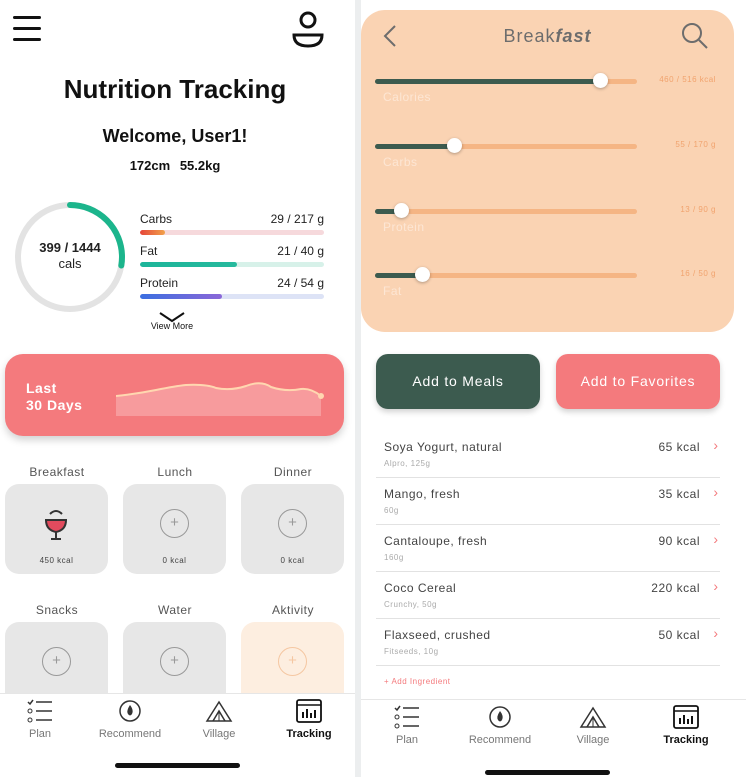  Describe the element at coordinates (172, 326) in the screenshot. I see `view-more-label: View More` at that location.